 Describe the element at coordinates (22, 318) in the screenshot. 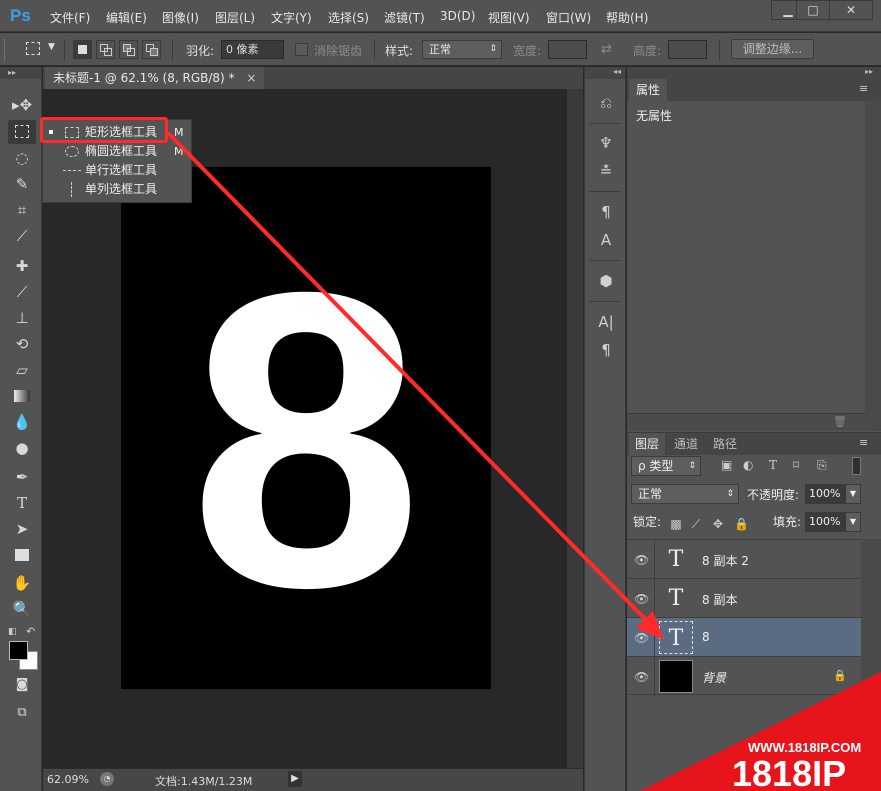

I see `clone-stamp-tool-icon: ⊥` at that location.